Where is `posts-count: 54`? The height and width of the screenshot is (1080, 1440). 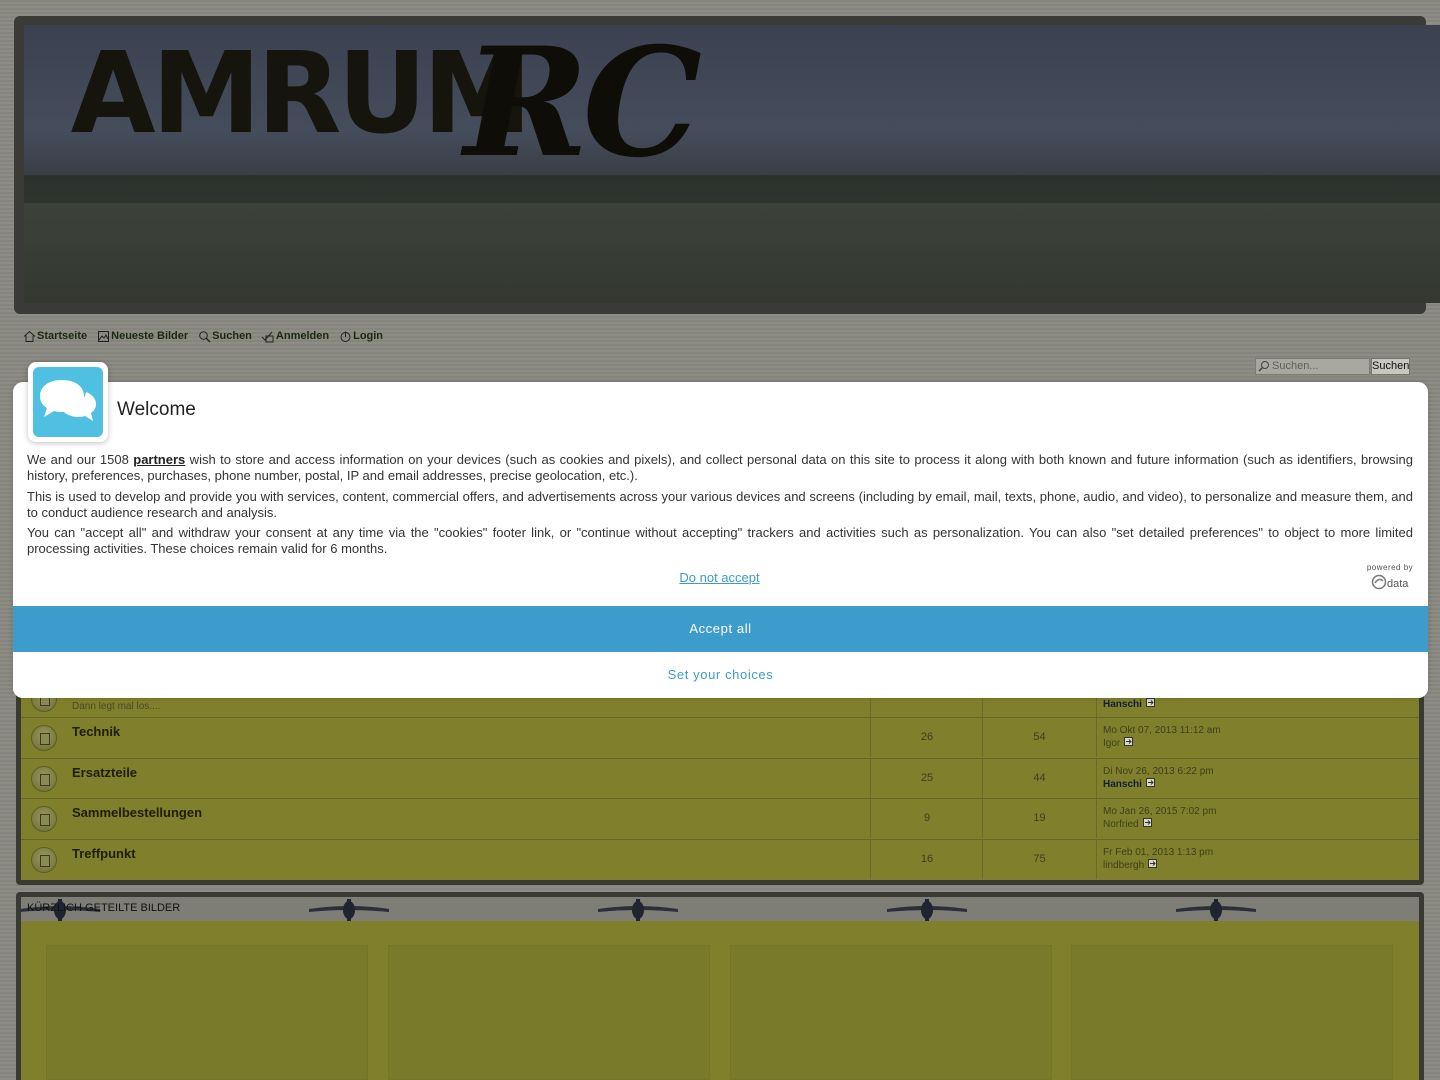 posts-count: 54 is located at coordinates (1039, 737).